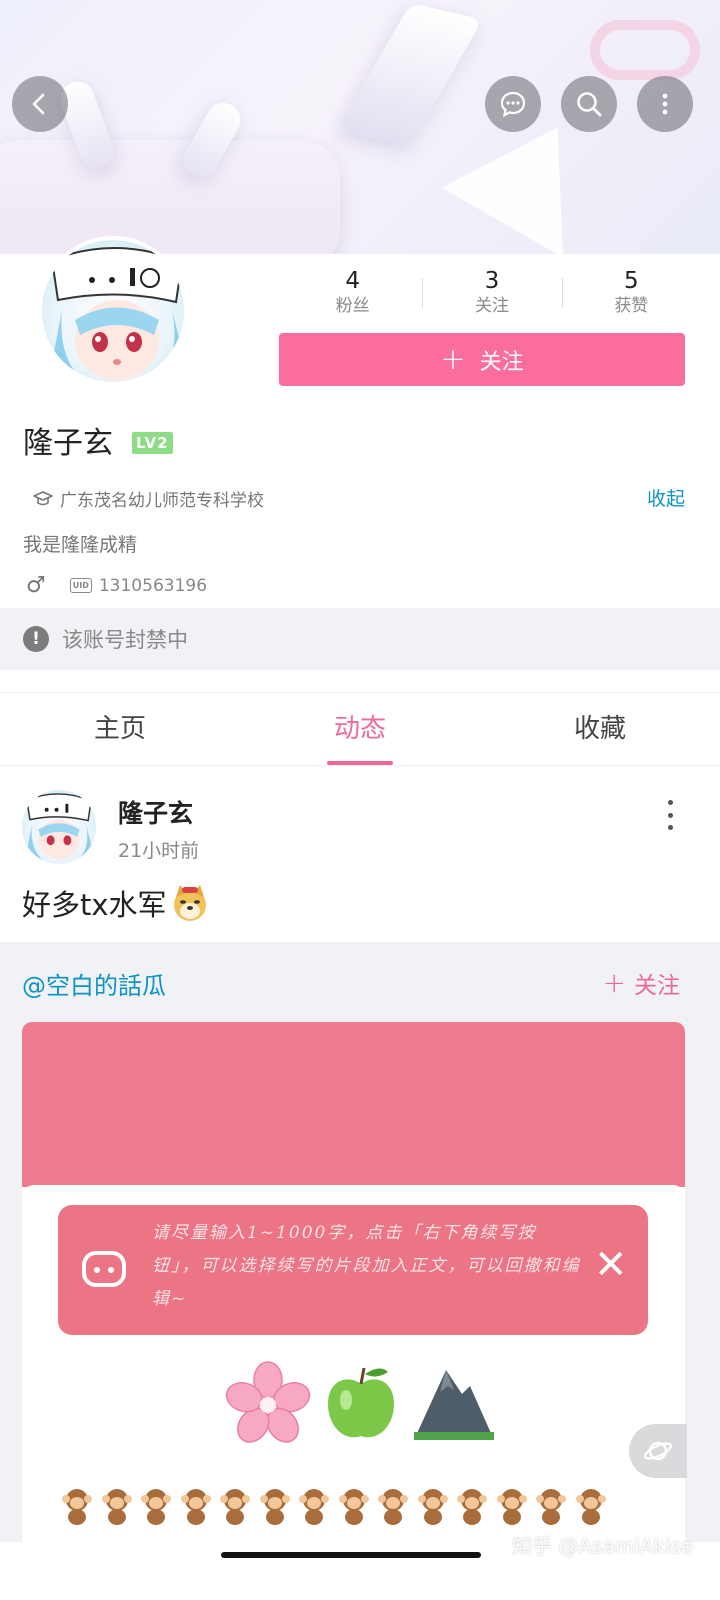  I want to click on profile-avatar, so click(117, 311).